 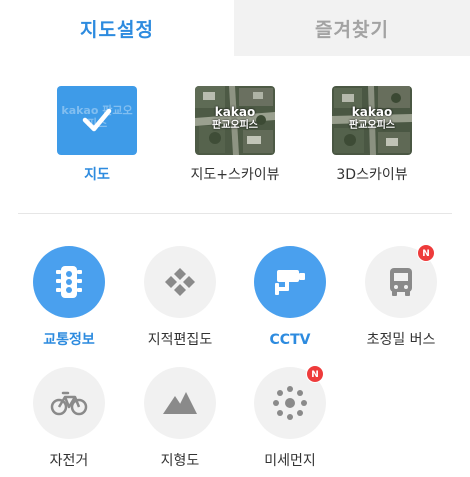 What do you see at coordinates (117, 28) in the screenshot?
I see `tab-map-settings: 지도설정` at bounding box center [117, 28].